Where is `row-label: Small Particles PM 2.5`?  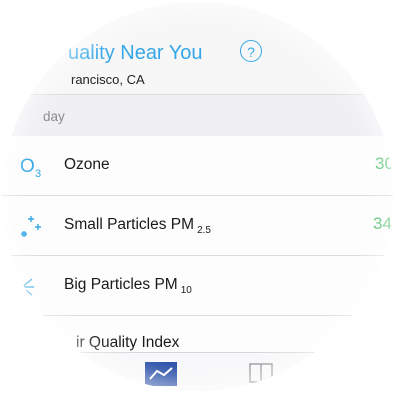 row-label: Small Particles PM 2.5 is located at coordinates (137, 226).